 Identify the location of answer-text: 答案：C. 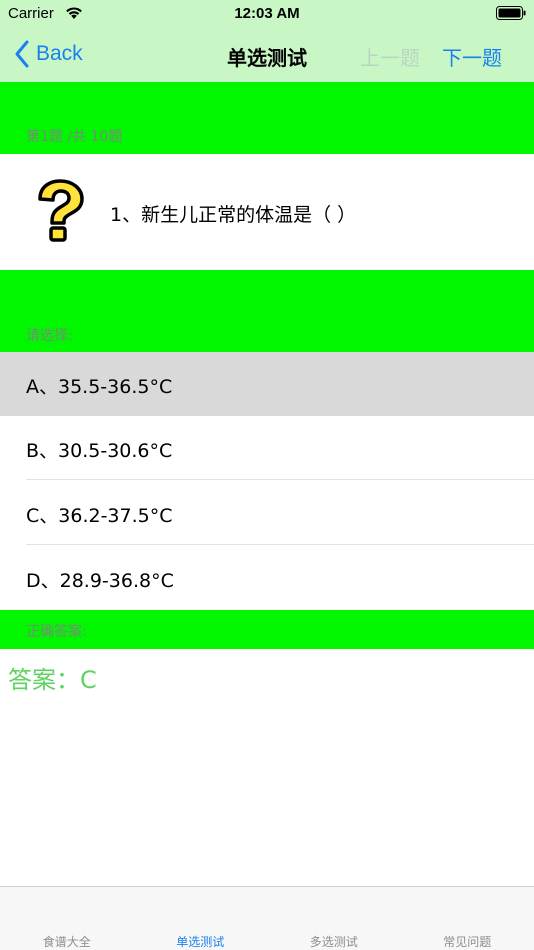
(52, 680).